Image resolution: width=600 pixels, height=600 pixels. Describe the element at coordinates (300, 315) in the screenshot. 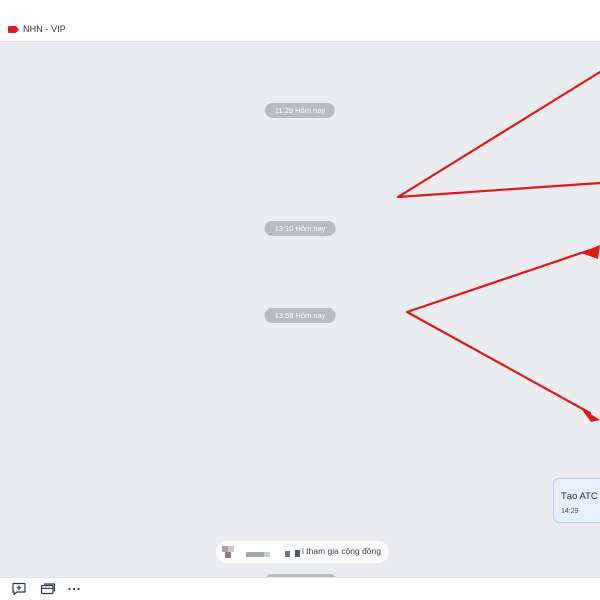

I see `timestamp-divider: 13:58 Hôm nay` at that location.